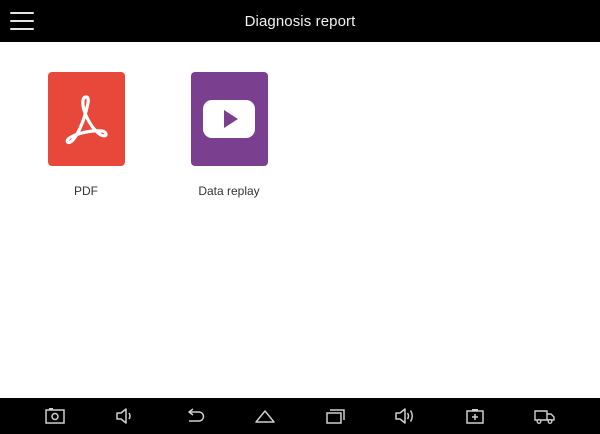 This screenshot has width=600, height=434. Describe the element at coordinates (86, 119) in the screenshot. I see `pdf-acrobat-icon` at that location.